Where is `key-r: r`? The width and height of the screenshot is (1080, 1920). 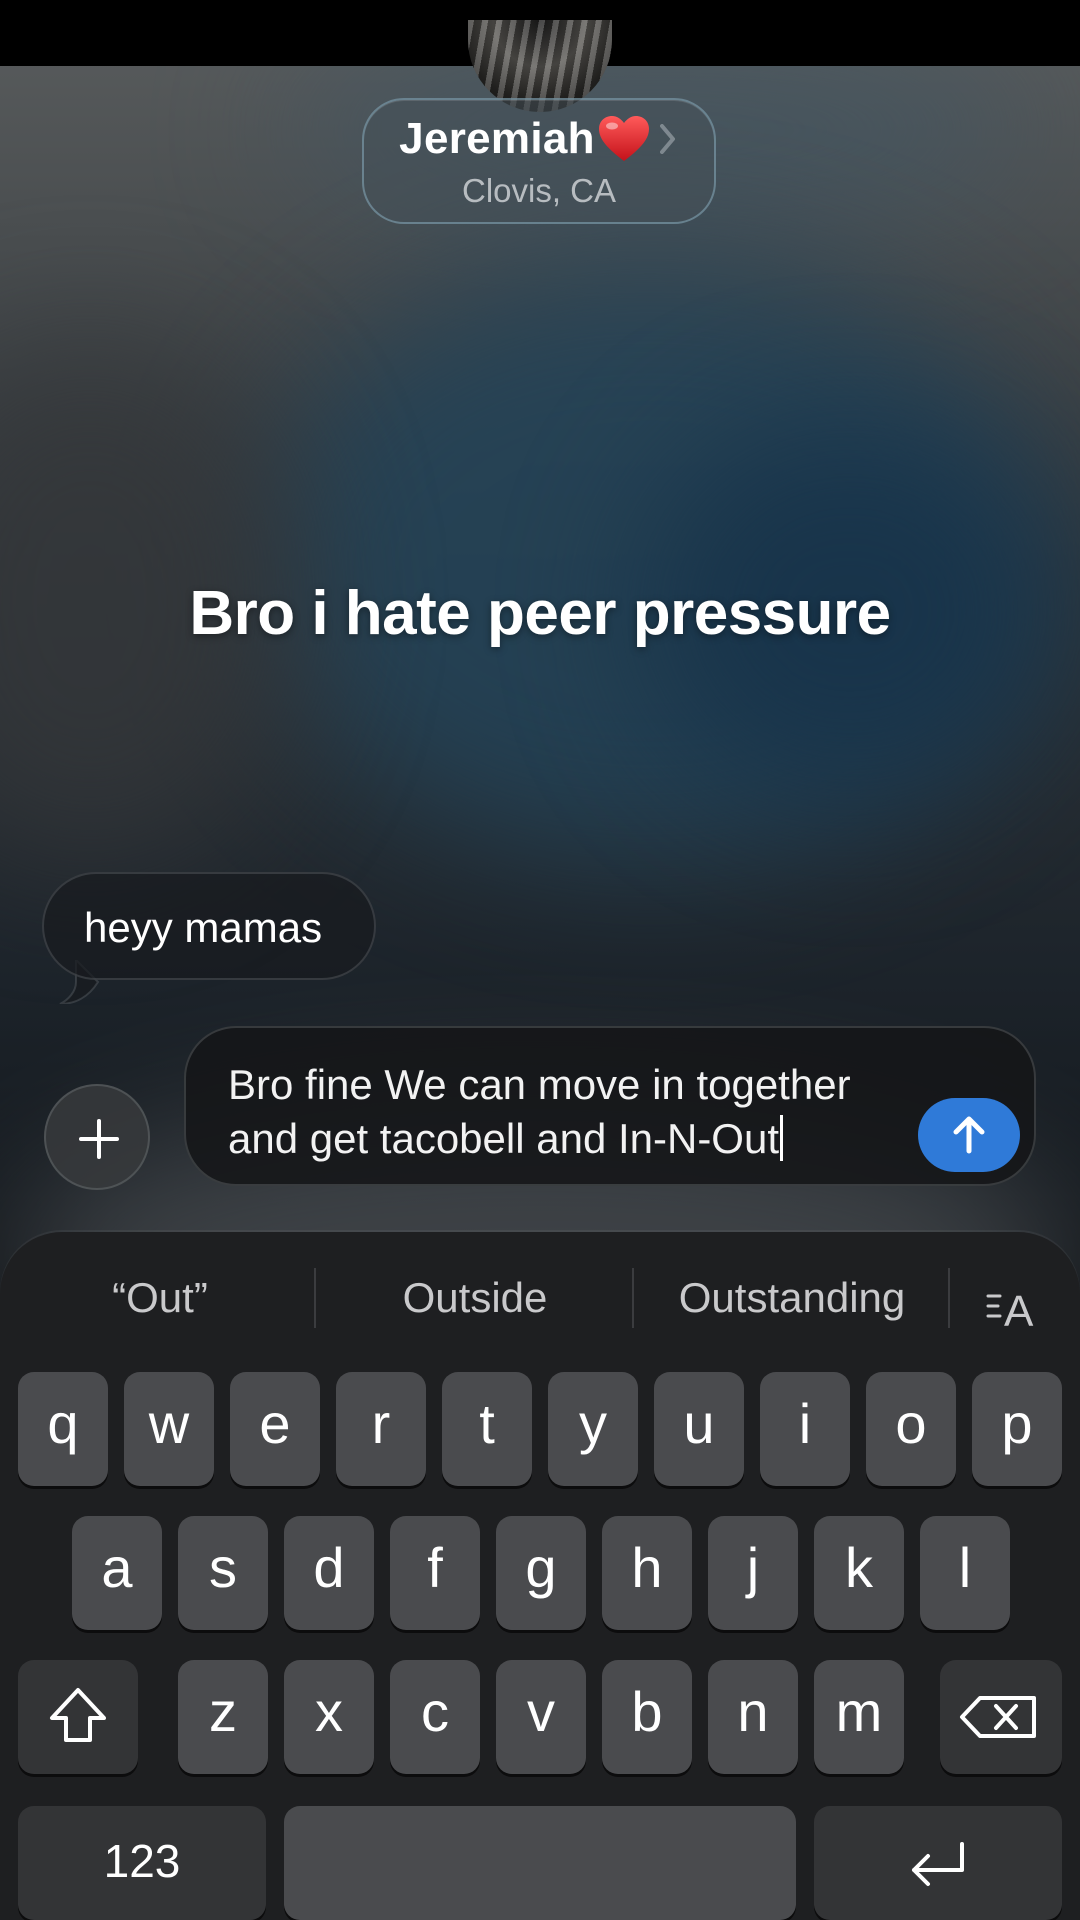
key-r: r is located at coordinates (381, 1429).